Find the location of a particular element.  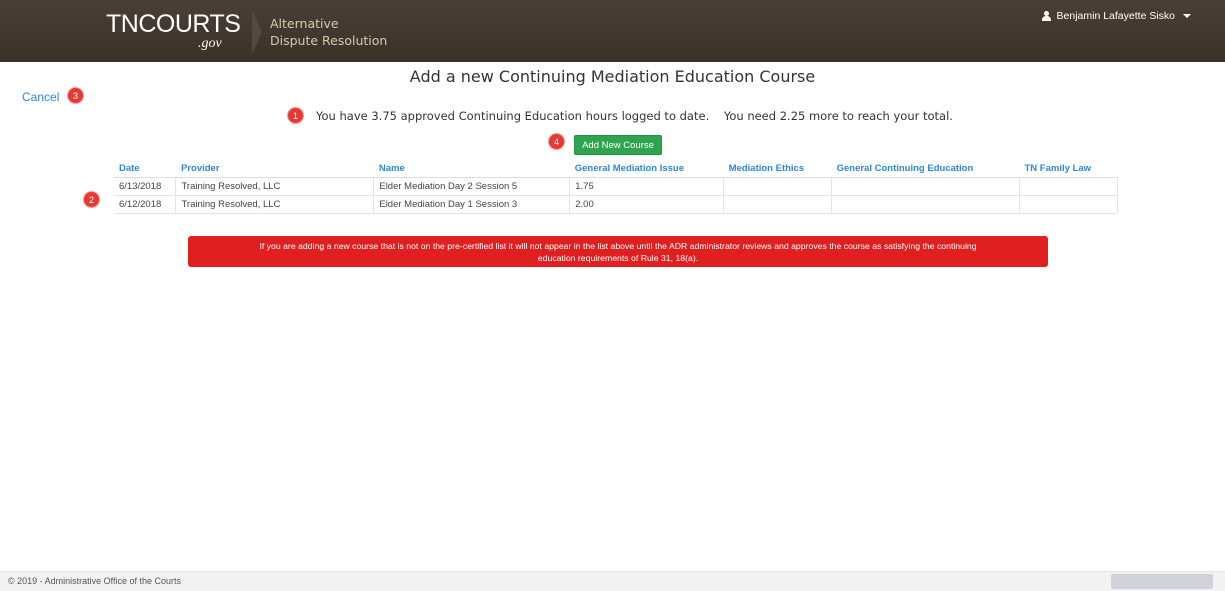

callout-marker-3: 3 is located at coordinates (75, 95).